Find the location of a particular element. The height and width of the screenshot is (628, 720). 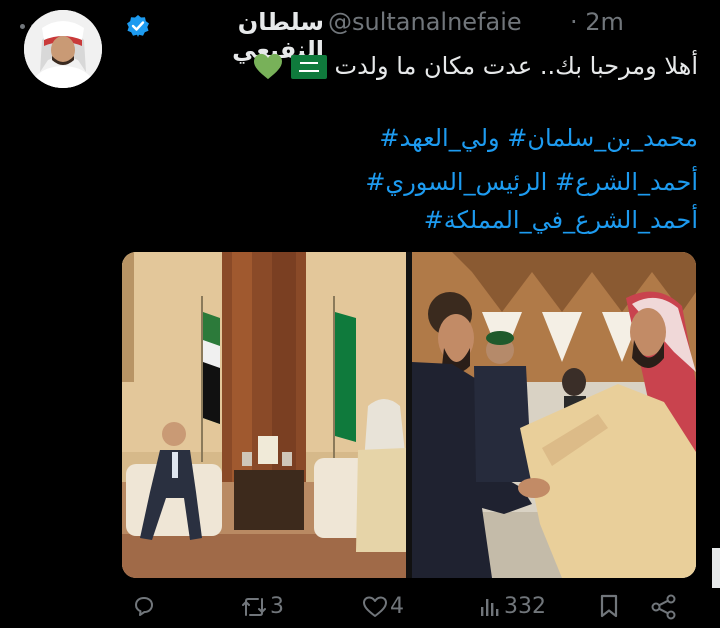

like-button: 4 is located at coordinates (383, 606).